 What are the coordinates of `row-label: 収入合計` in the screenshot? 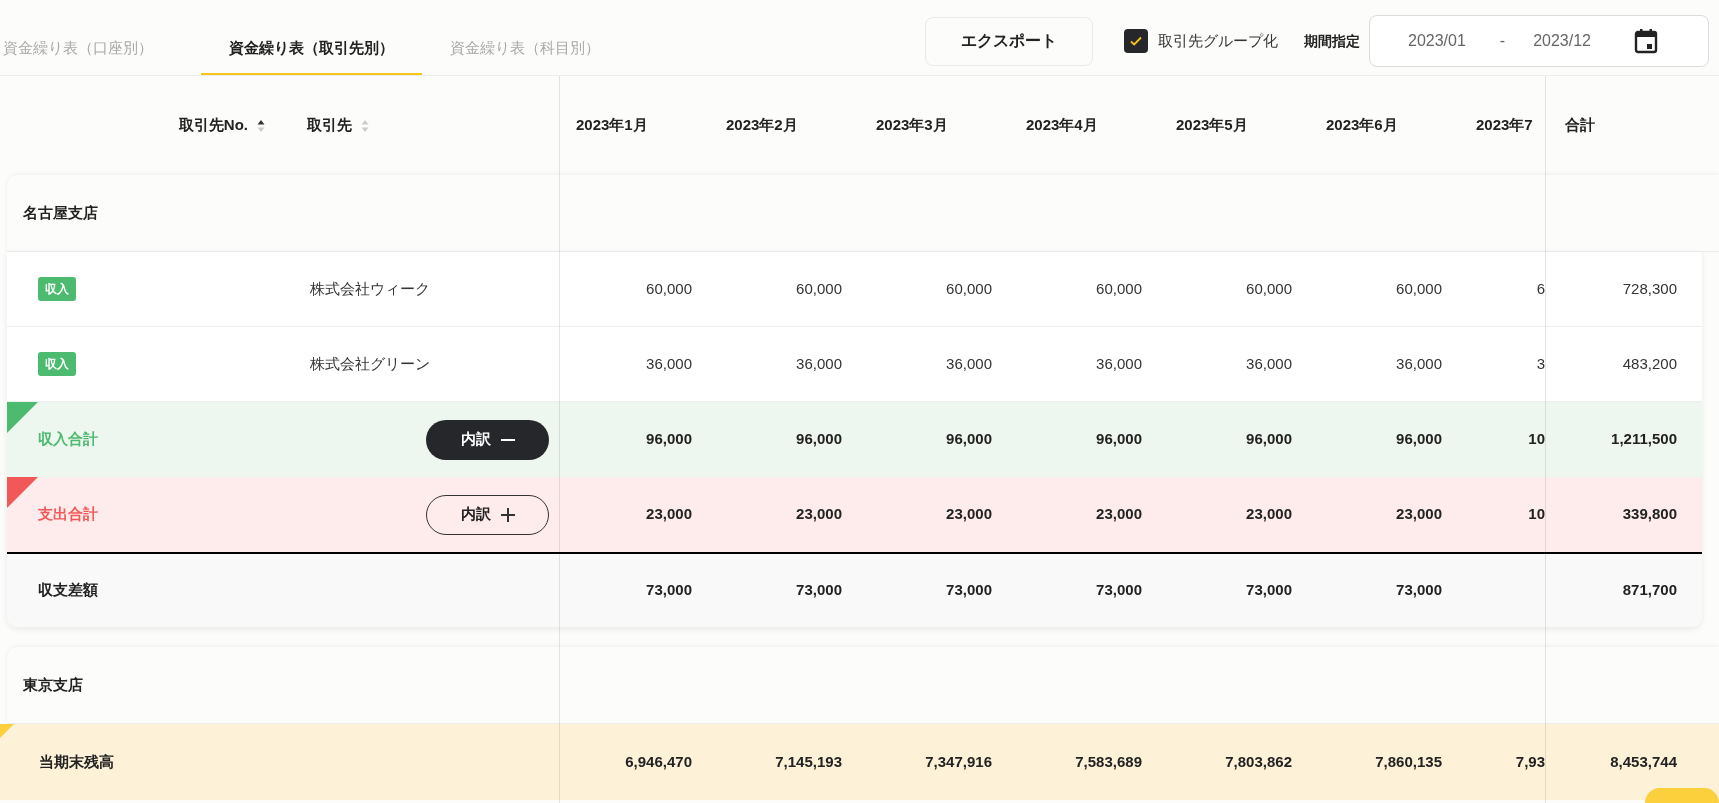 It's located at (68, 439).